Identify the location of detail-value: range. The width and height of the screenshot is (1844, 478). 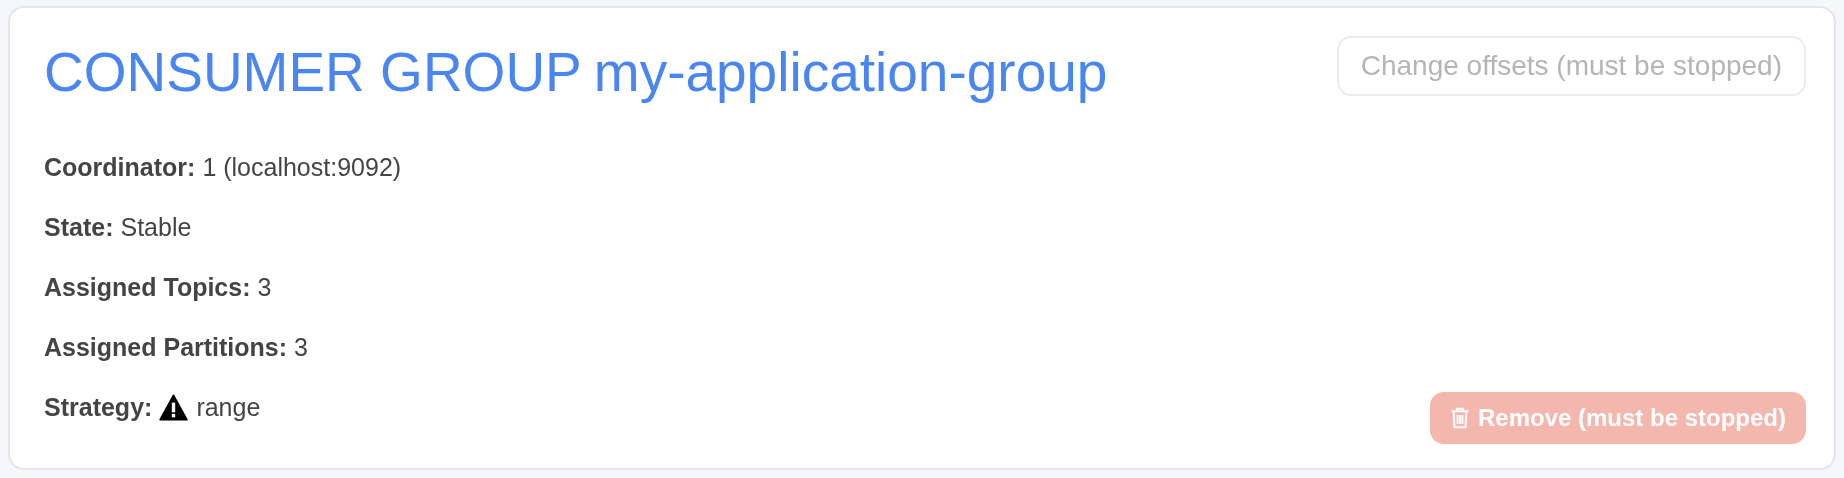
(228, 407).